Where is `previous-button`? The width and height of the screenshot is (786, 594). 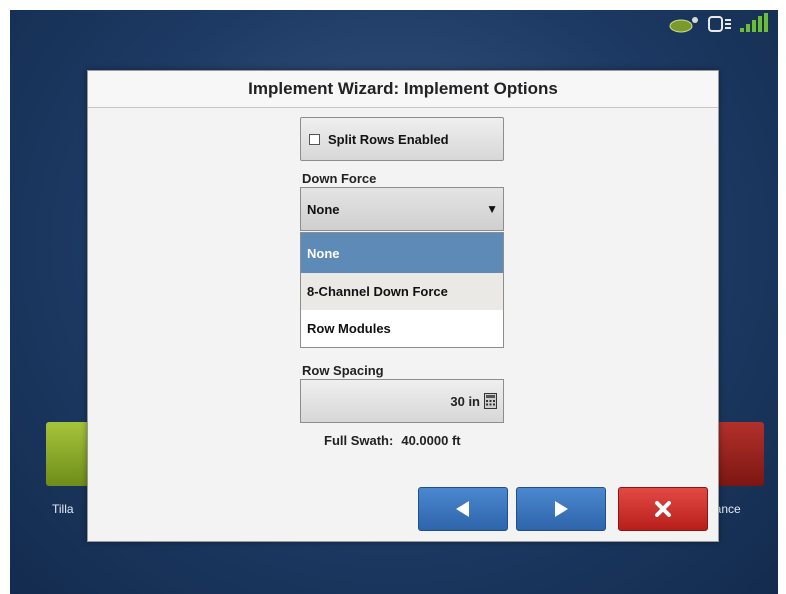 previous-button is located at coordinates (463, 509).